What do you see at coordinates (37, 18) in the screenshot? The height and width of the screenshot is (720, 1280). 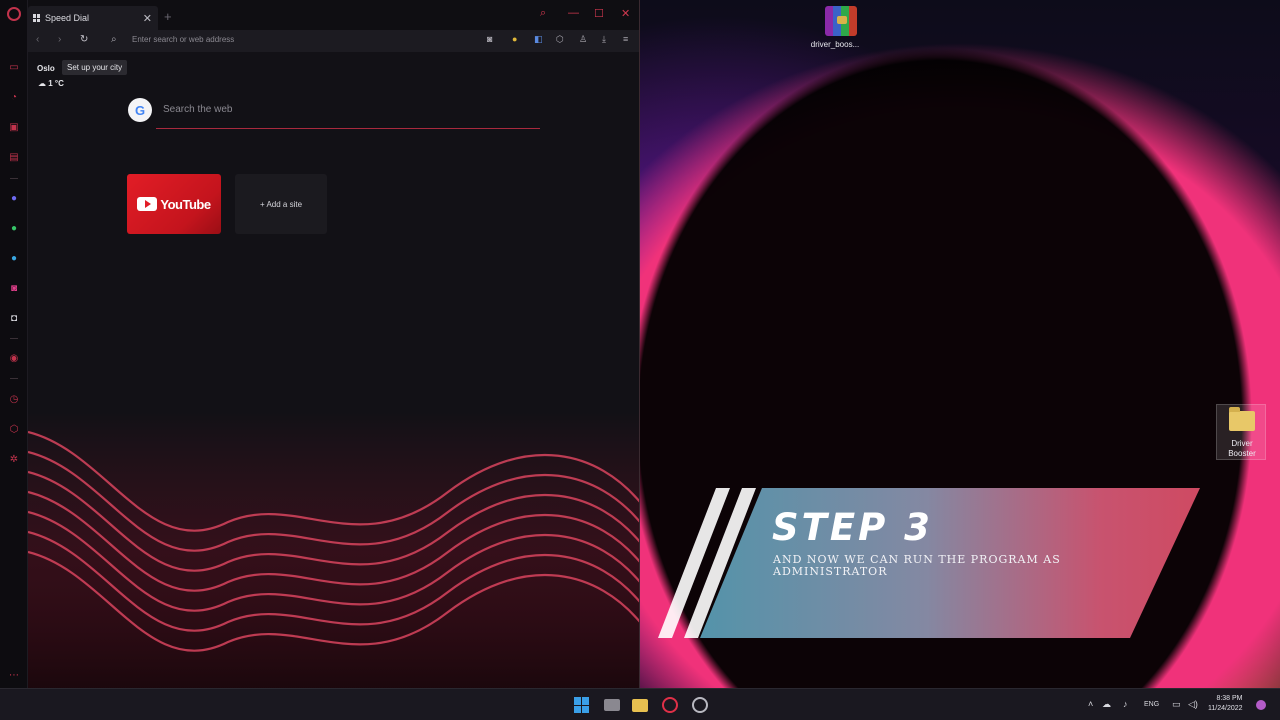 I see `speed-dial-grid-icon` at bounding box center [37, 18].